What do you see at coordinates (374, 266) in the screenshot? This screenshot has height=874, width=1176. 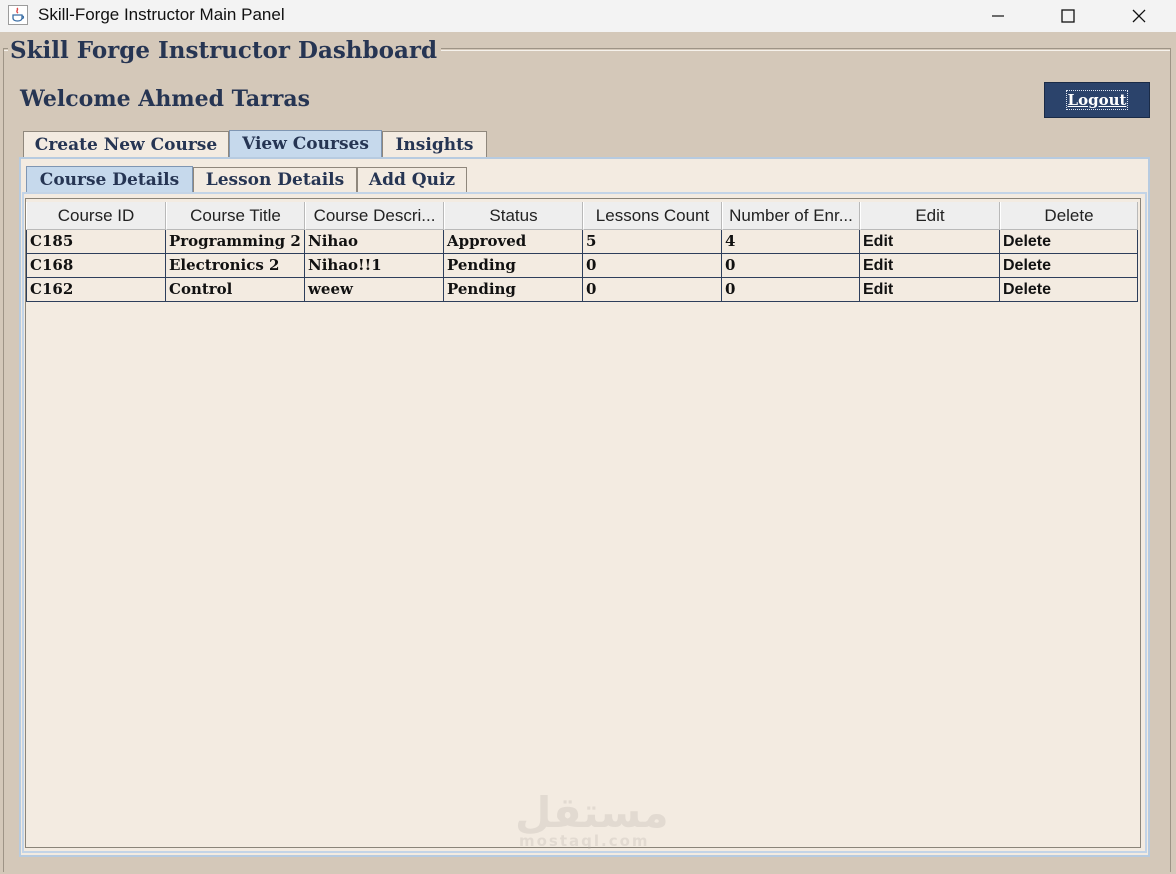 I see `cell-course-description: Nihao!!1` at bounding box center [374, 266].